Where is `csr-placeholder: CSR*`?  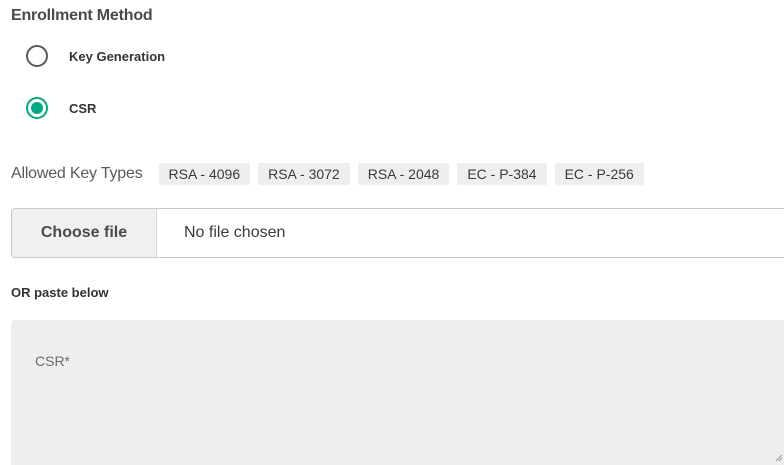
csr-placeholder: CSR* is located at coordinates (53, 361).